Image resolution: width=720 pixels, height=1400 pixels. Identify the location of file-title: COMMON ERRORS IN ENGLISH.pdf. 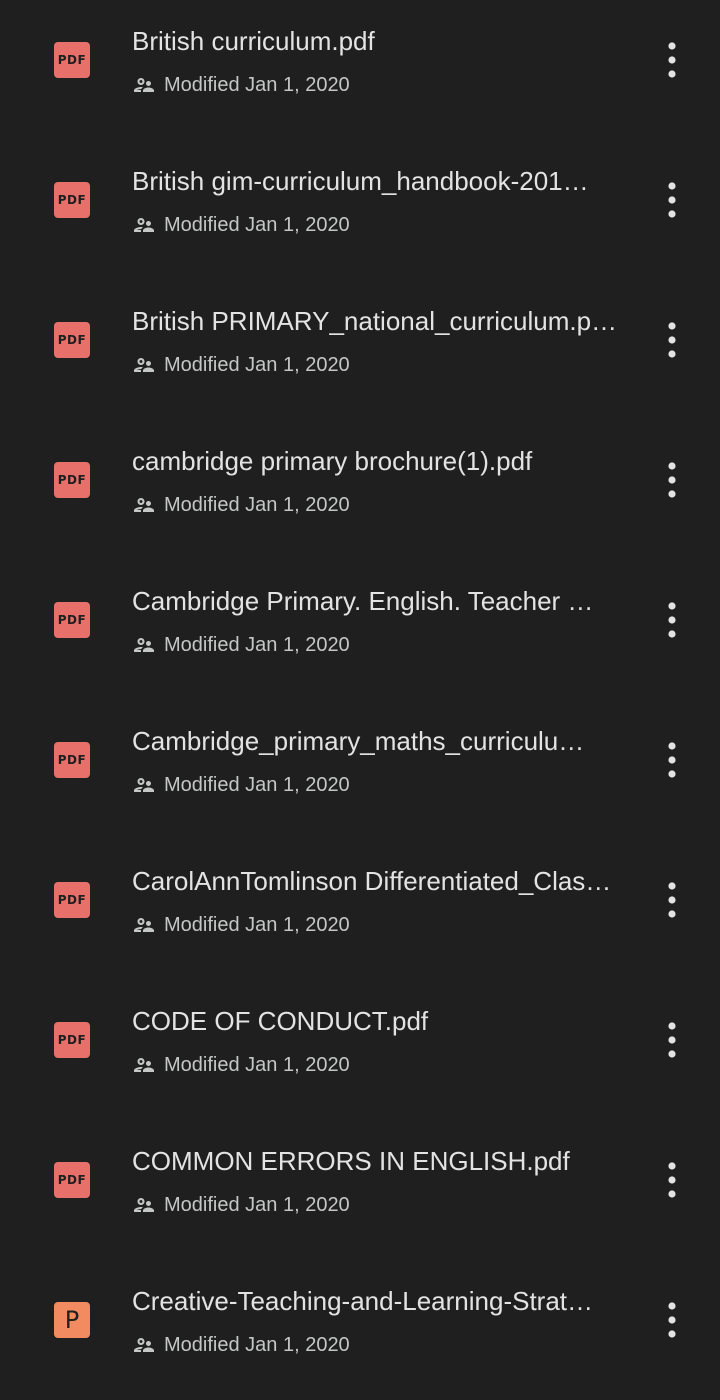
(351, 1161).